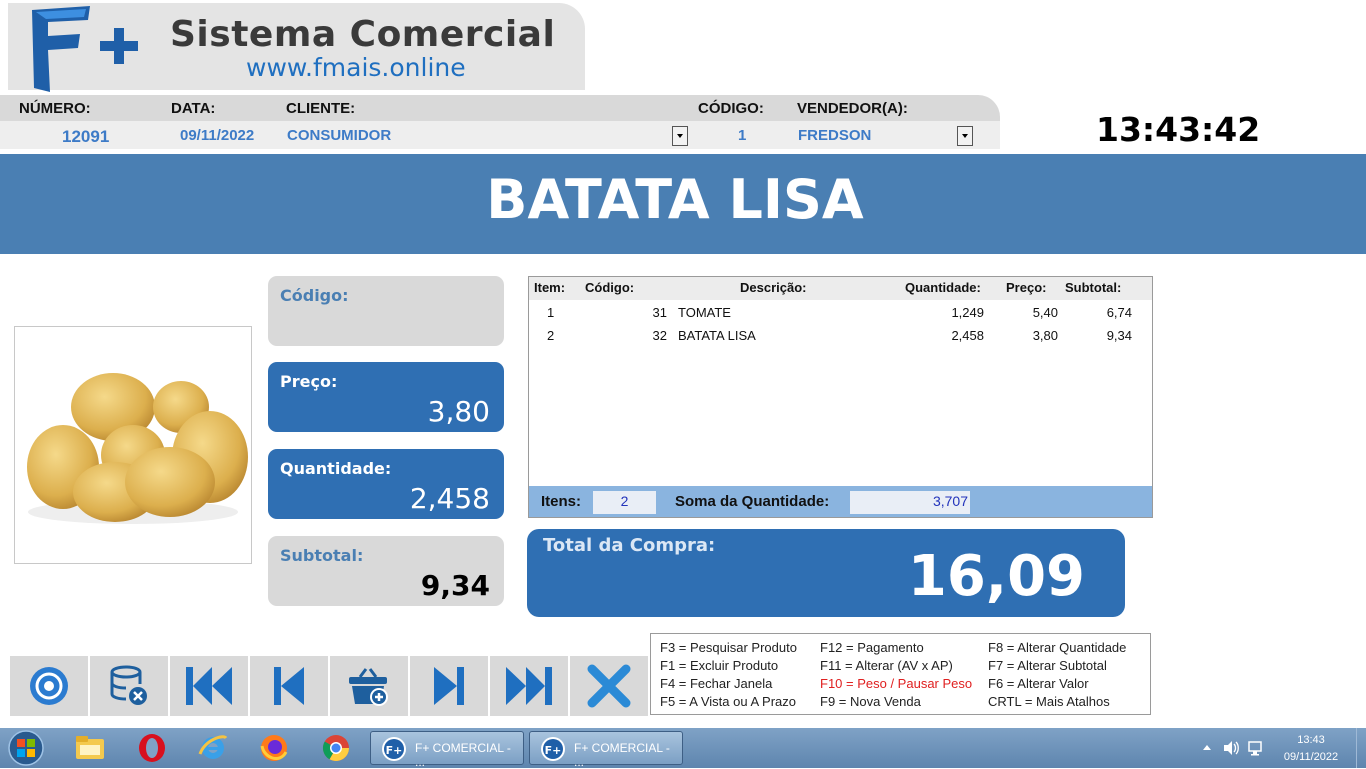 The height and width of the screenshot is (769, 1366). I want to click on shortcut-f3: F3 = Pesquisar Produto, so click(728, 647).